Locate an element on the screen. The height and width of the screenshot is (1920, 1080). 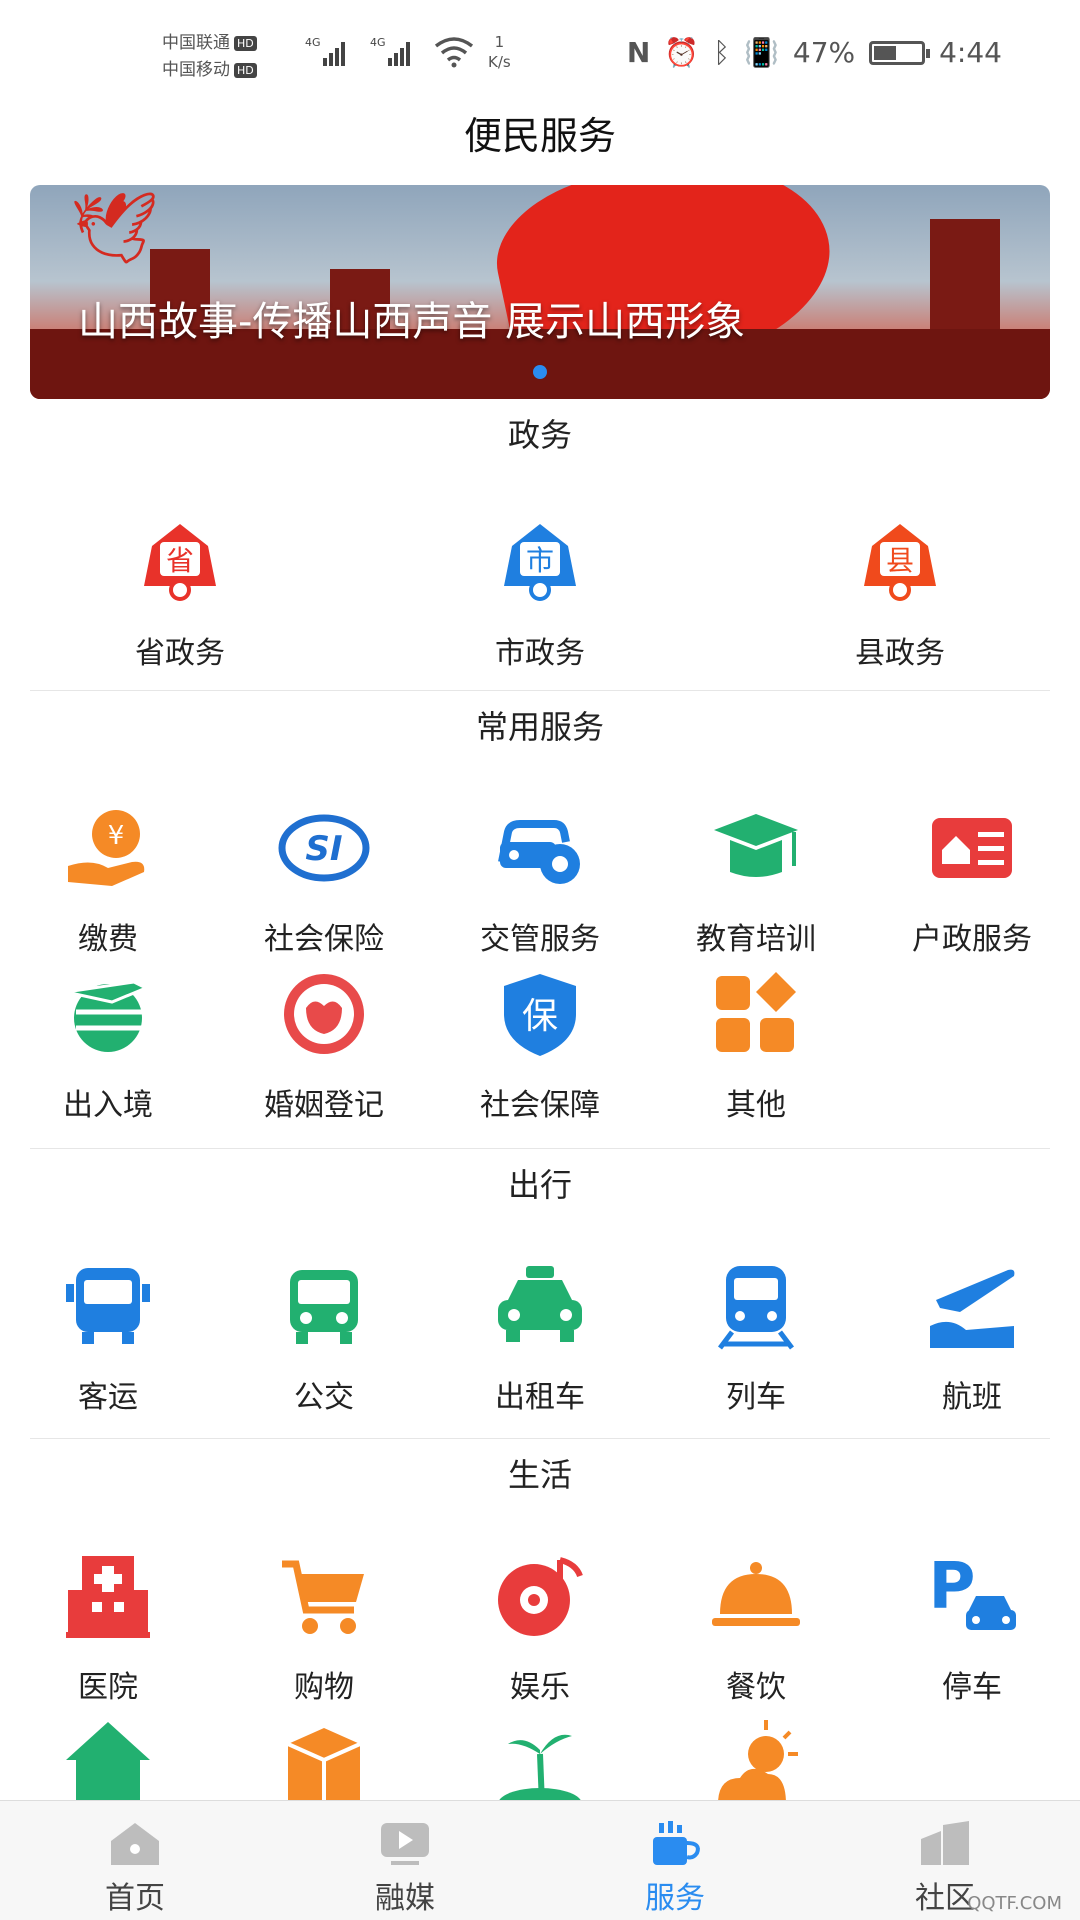
train-button: 列车 is located at coordinates (756, 1337).